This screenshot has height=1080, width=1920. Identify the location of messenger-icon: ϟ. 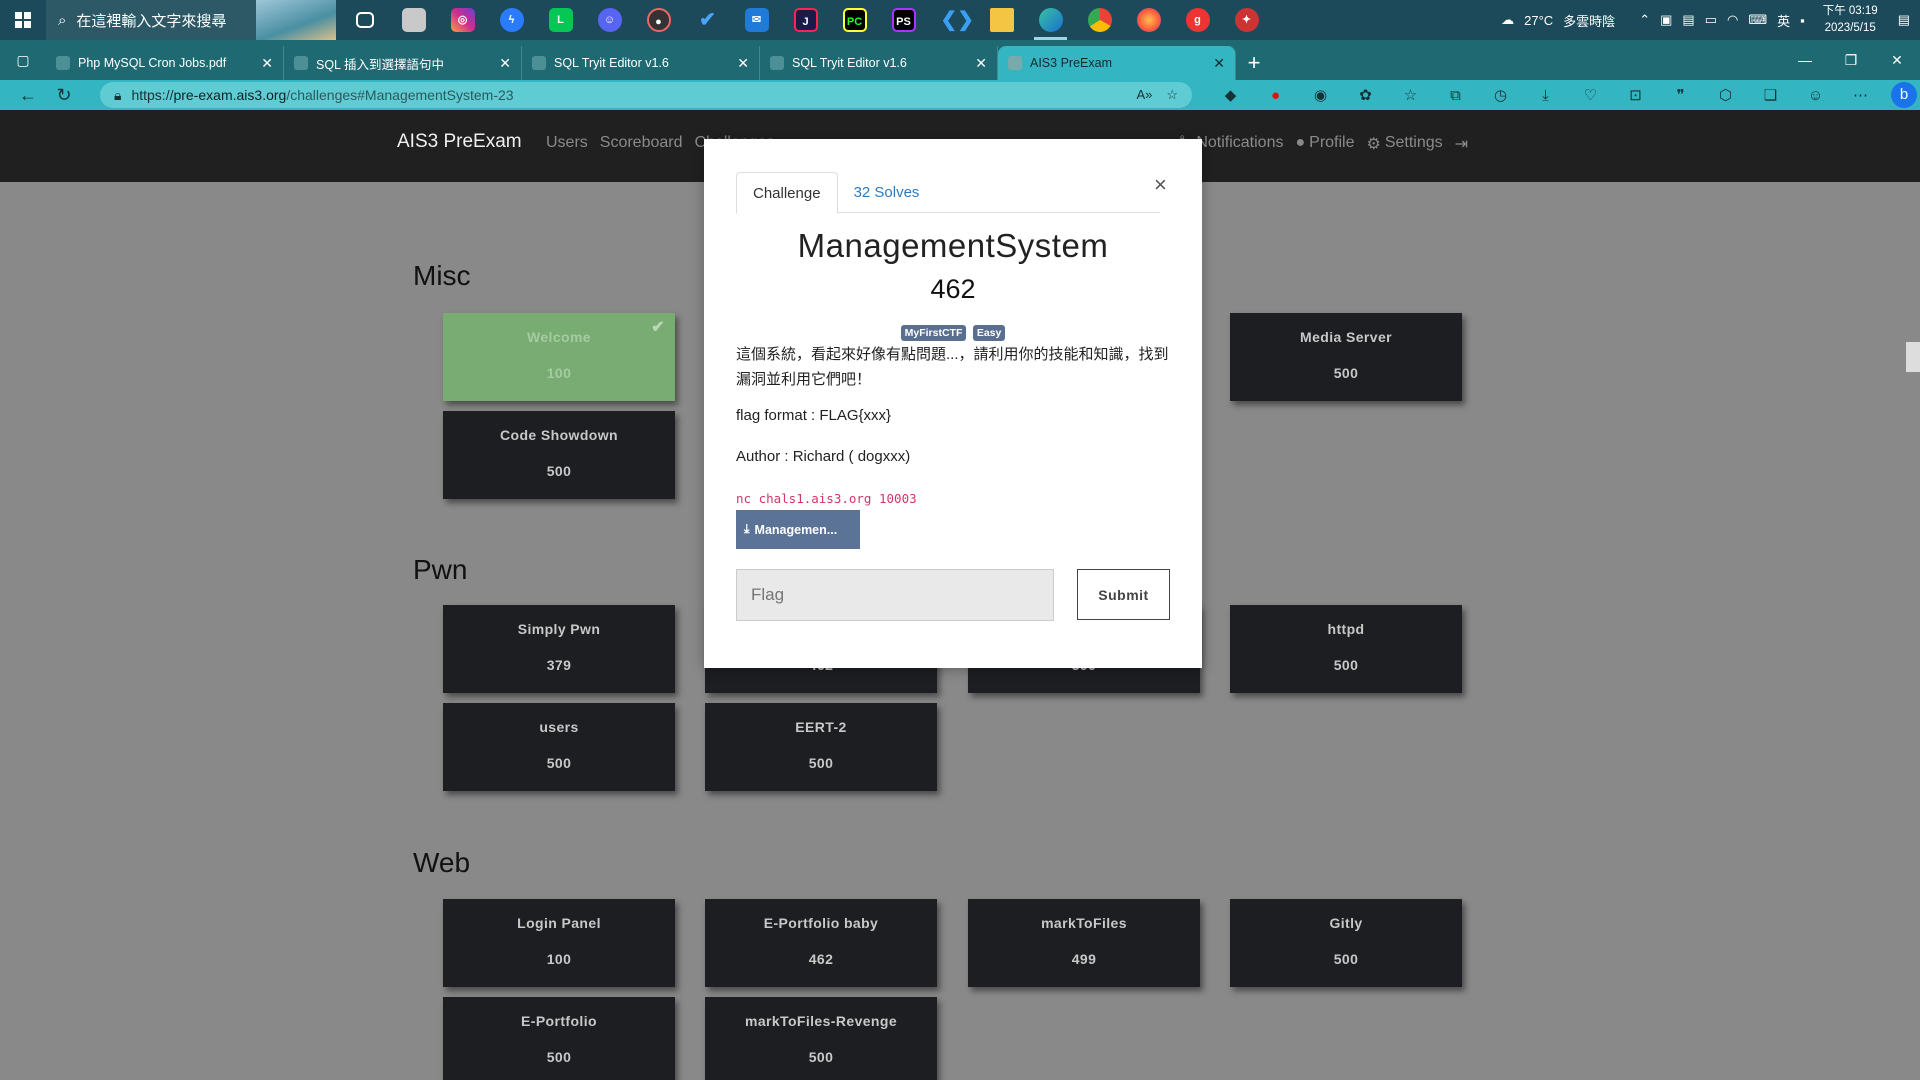
(511, 20).